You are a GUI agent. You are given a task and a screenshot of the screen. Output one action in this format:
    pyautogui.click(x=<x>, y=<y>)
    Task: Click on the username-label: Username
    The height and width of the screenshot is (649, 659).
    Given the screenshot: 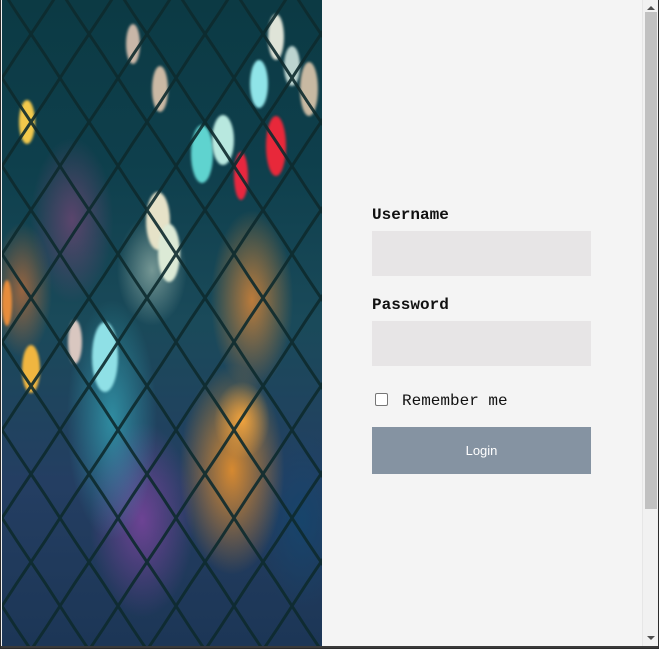 What is the action you would take?
    pyautogui.click(x=410, y=215)
    